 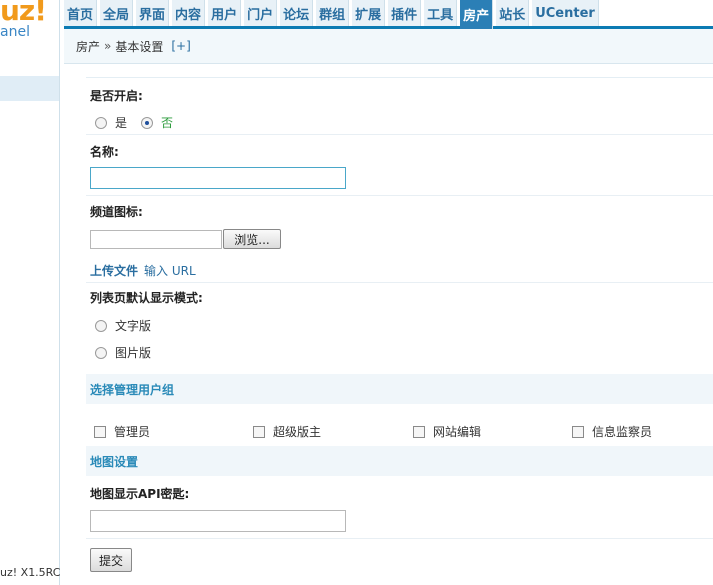 I want to click on nav-item-ucenter: UCenter, so click(x=565, y=13).